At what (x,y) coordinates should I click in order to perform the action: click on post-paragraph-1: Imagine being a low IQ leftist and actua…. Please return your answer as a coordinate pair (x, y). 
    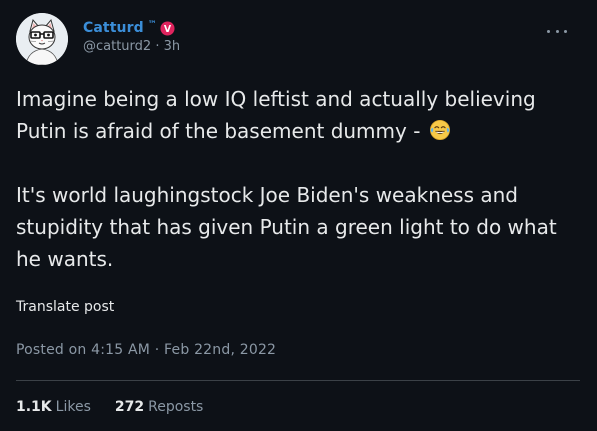
    Looking at the image, I should click on (298, 115).